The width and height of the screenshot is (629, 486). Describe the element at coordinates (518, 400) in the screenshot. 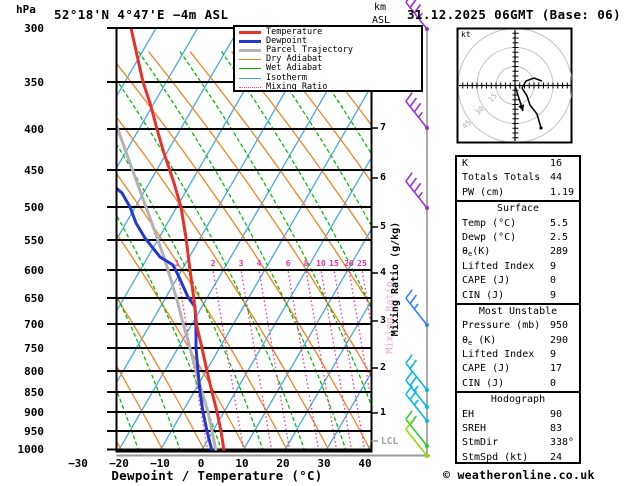

I see `table-section-title: Hodograph` at that location.